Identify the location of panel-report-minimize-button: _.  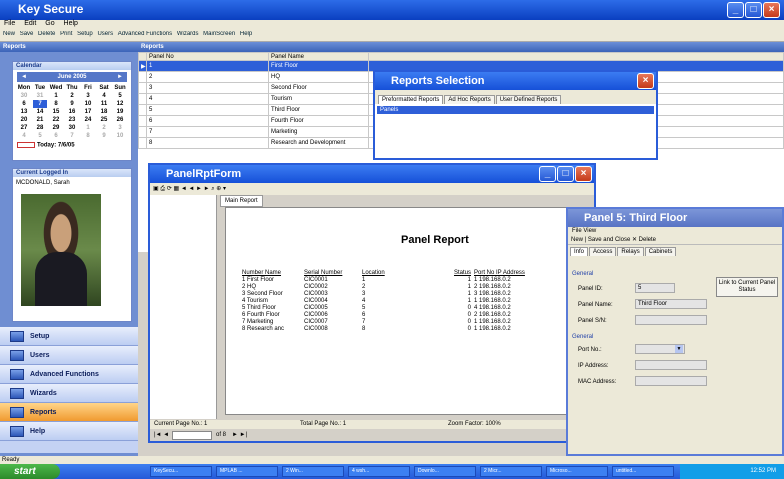
(547, 174).